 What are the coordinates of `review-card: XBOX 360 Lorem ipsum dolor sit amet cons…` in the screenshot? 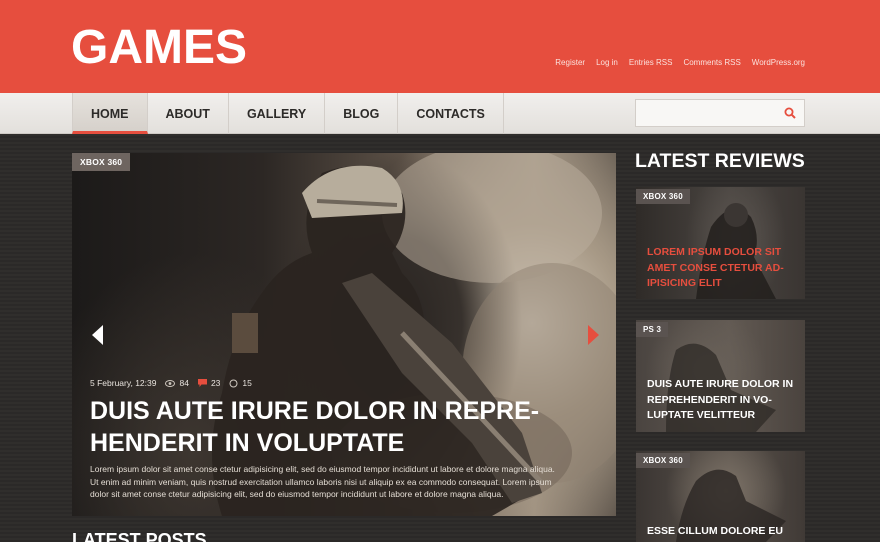 It's located at (720, 243).